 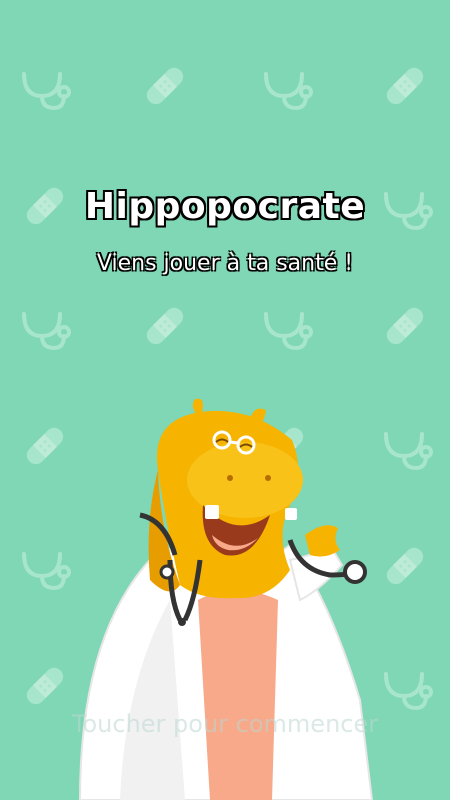 What do you see at coordinates (225, 724) in the screenshot?
I see `start-prompt: Toucher pour commencer` at bounding box center [225, 724].